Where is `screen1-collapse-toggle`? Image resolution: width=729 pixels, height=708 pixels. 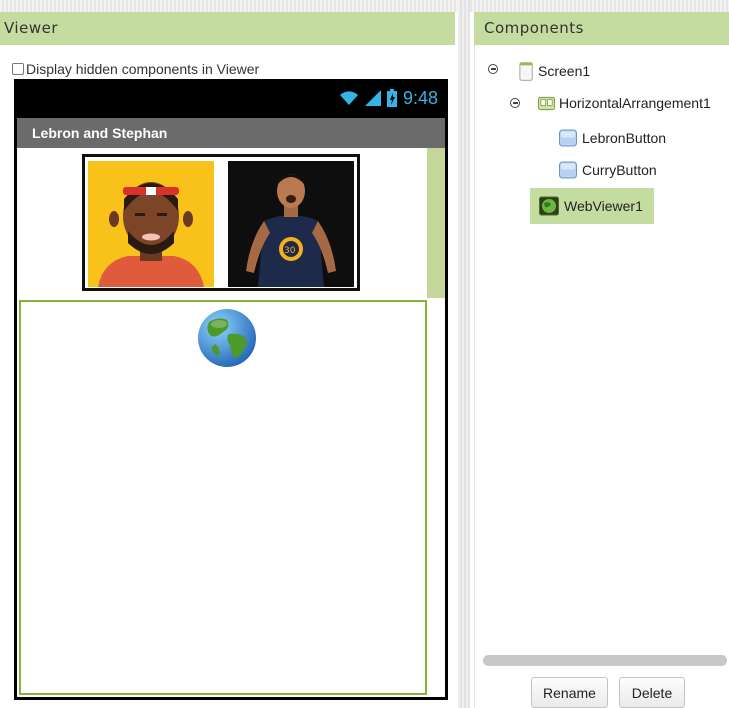 screen1-collapse-toggle is located at coordinates (493, 69).